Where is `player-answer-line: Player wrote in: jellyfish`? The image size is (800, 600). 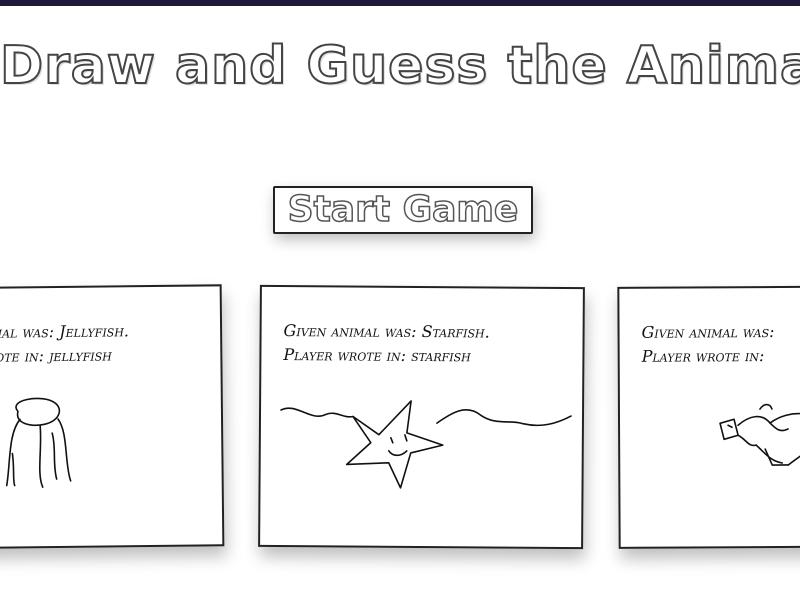 player-answer-line: Player wrote in: jellyfish is located at coordinates (56, 355).